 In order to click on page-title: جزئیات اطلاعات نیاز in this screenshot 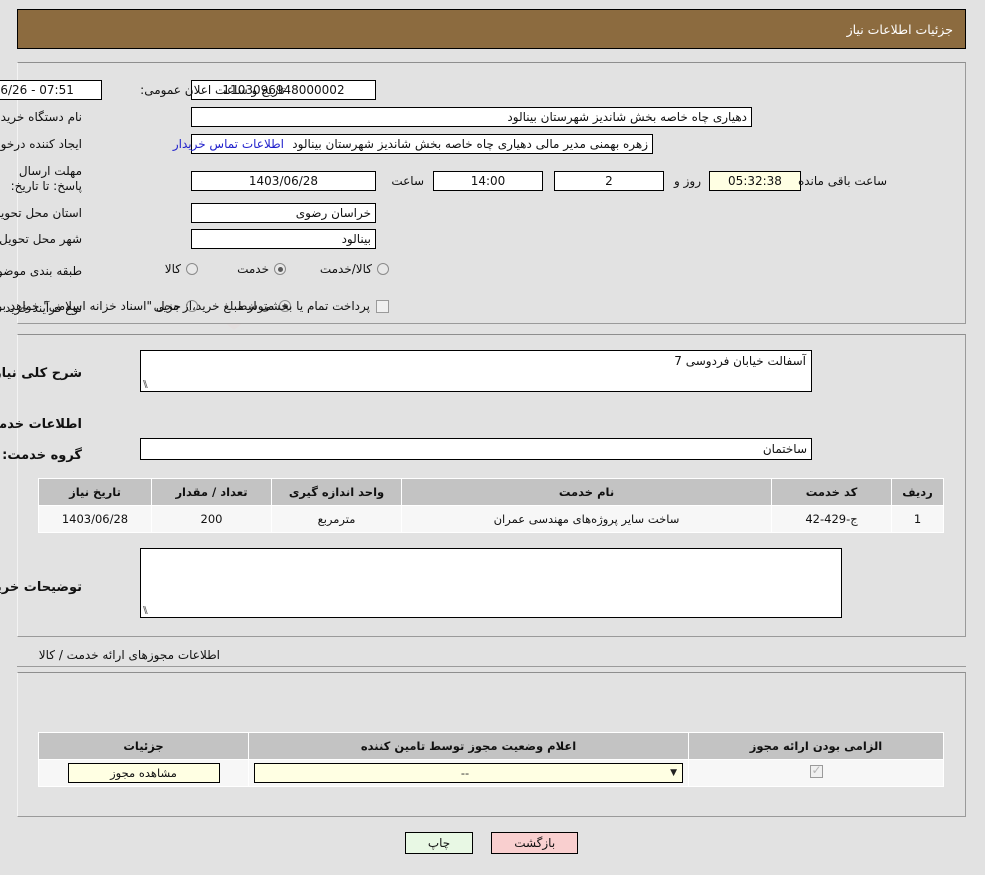, I will do `click(900, 29)`.